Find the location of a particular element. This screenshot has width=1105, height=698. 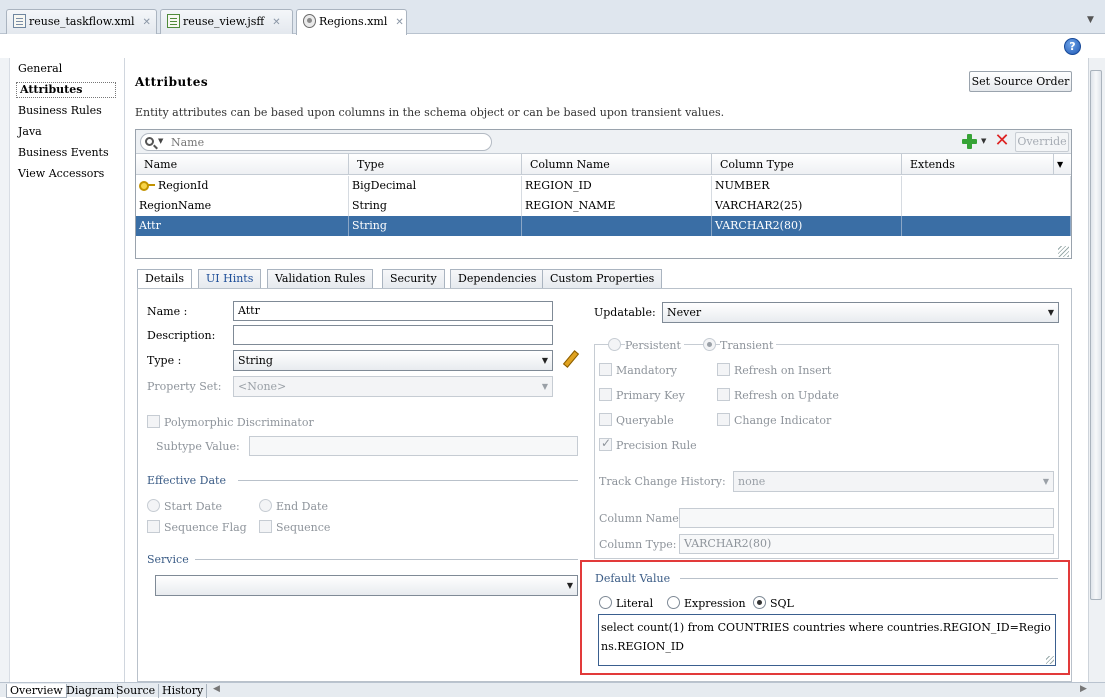

literal-radio is located at coordinates (605, 602).